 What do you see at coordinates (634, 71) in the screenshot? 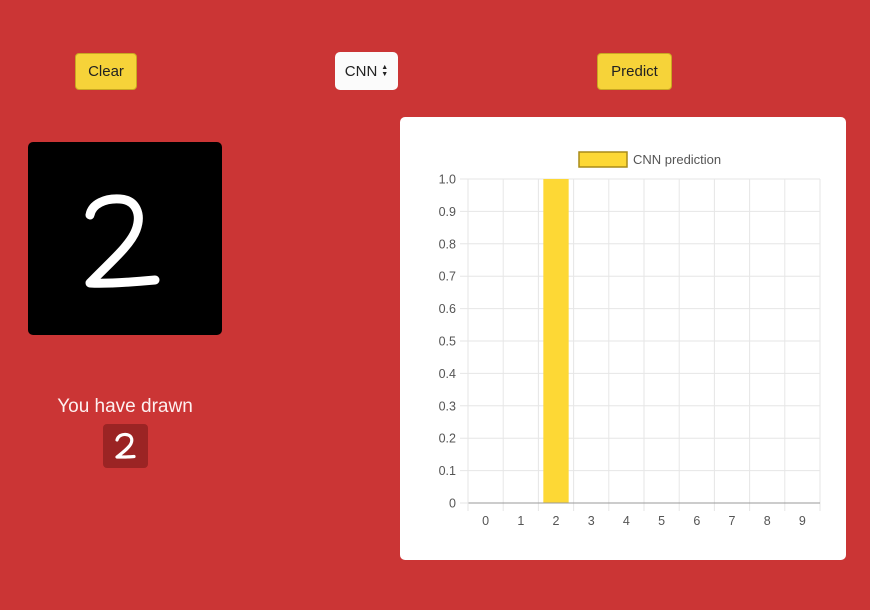
I see `predict-button: Predict` at bounding box center [634, 71].